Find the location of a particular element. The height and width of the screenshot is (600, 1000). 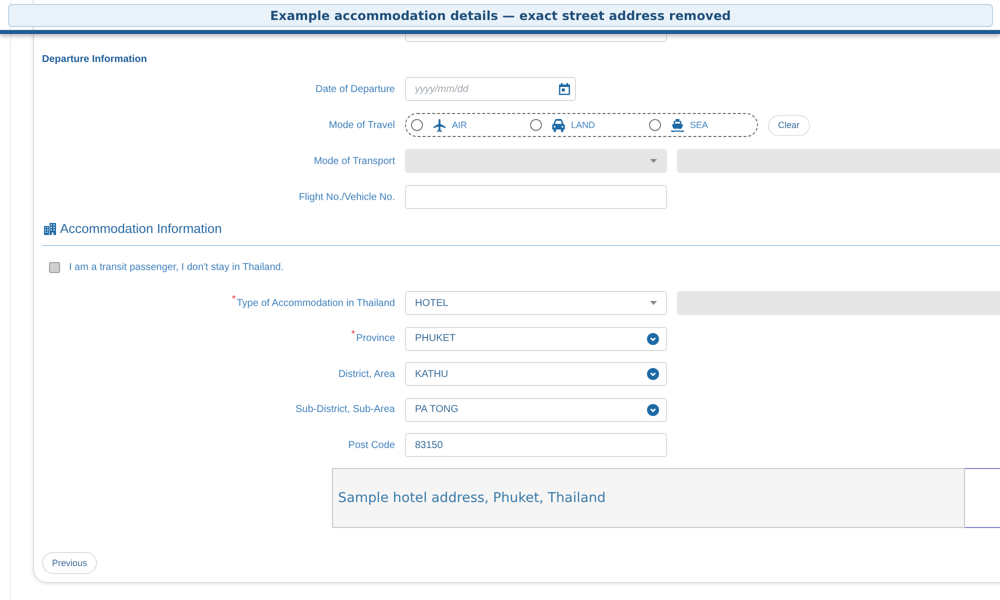

field-label: Post Code is located at coordinates (371, 445).